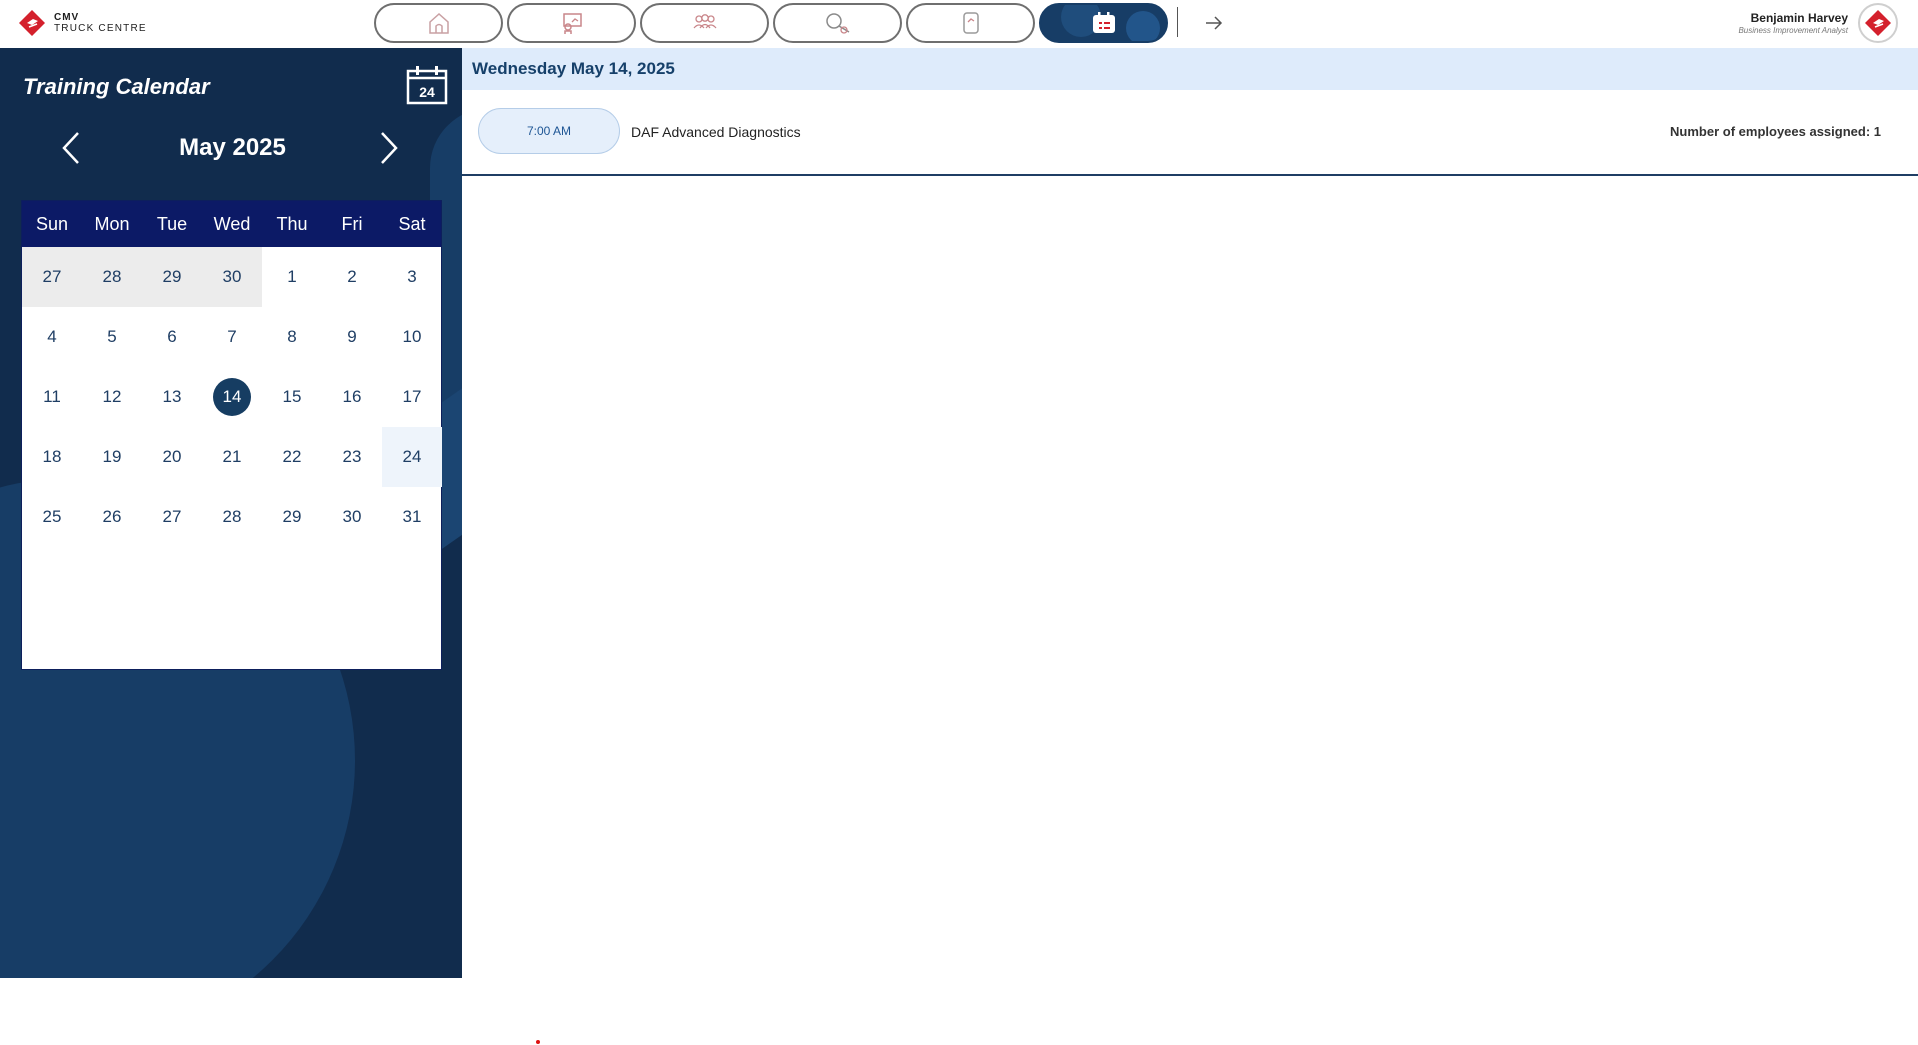  I want to click on exit-button, so click(1214, 23).